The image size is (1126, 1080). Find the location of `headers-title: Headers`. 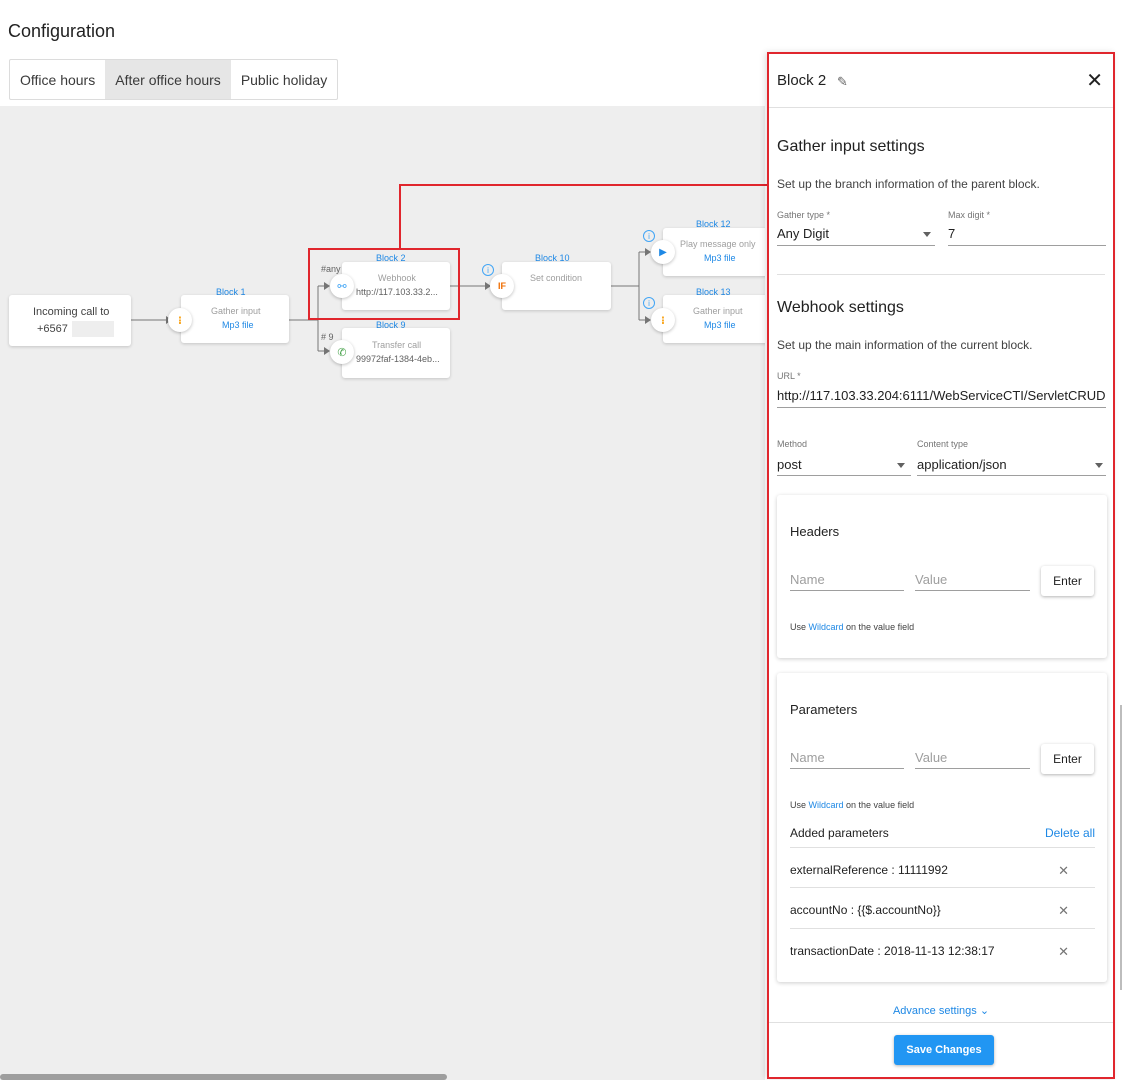

headers-title: Headers is located at coordinates (815, 531).